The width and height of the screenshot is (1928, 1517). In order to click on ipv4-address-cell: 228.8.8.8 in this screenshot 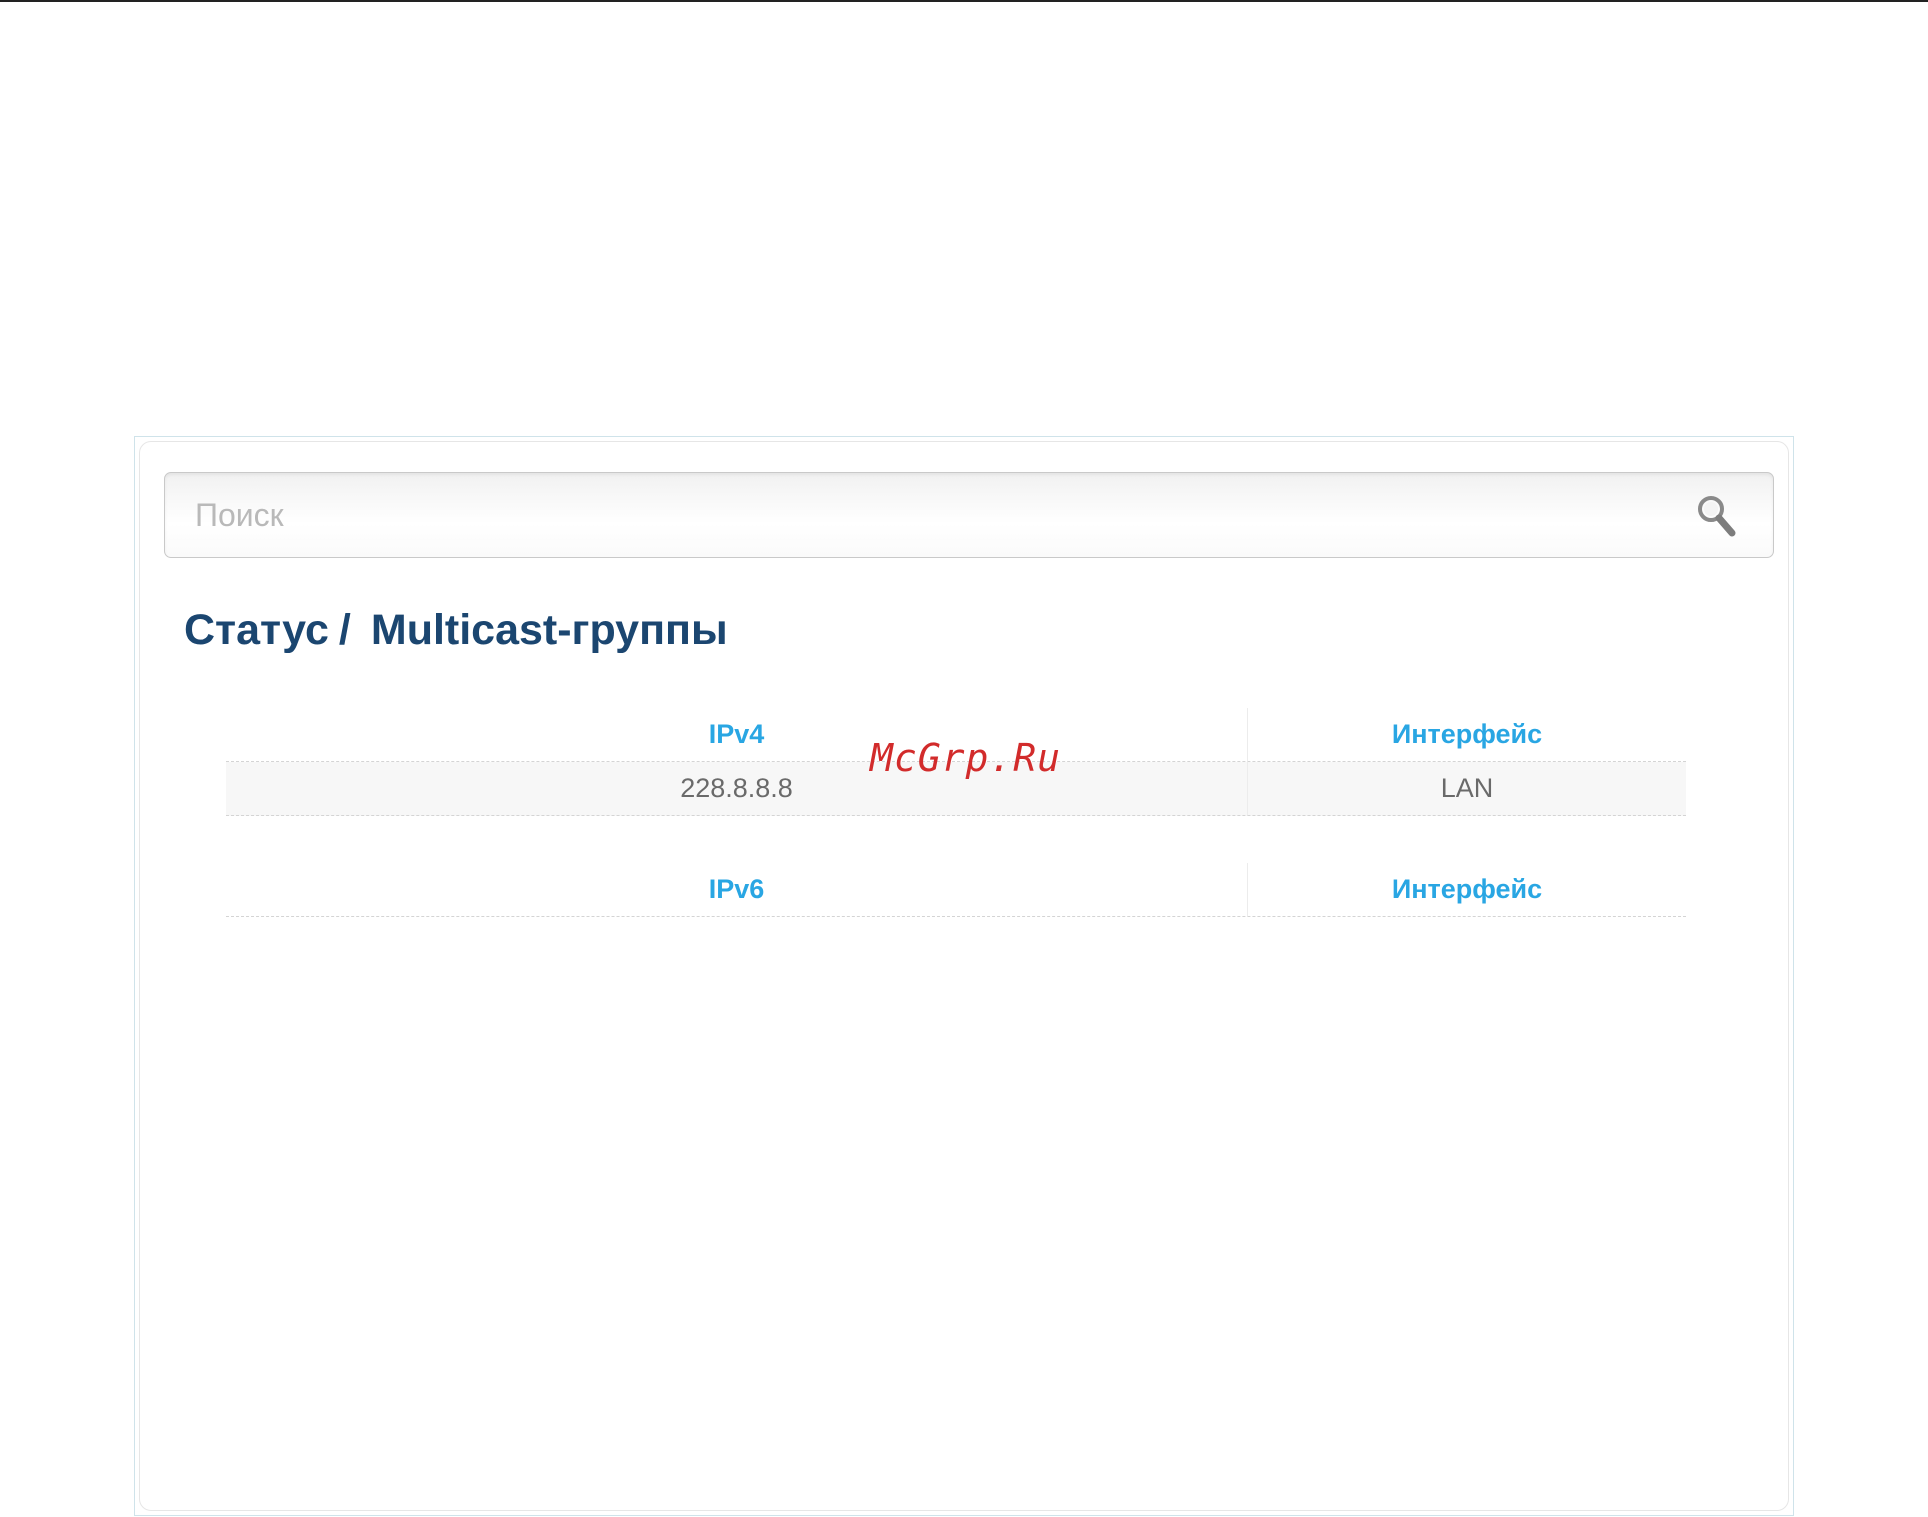, I will do `click(737, 788)`.